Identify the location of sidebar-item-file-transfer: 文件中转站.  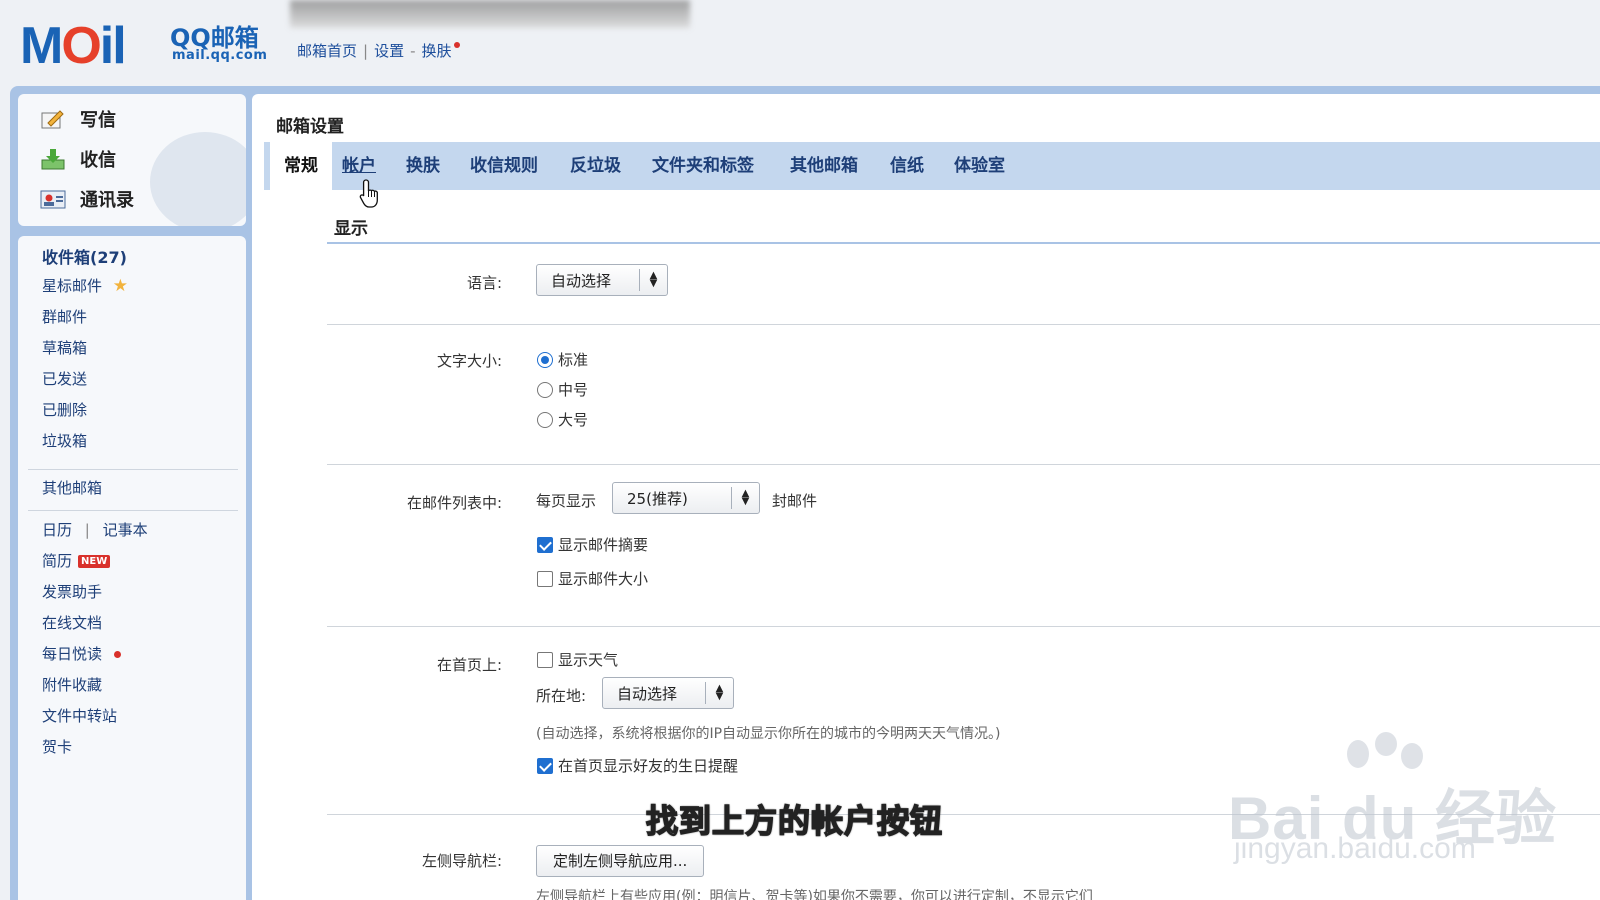
(79, 715).